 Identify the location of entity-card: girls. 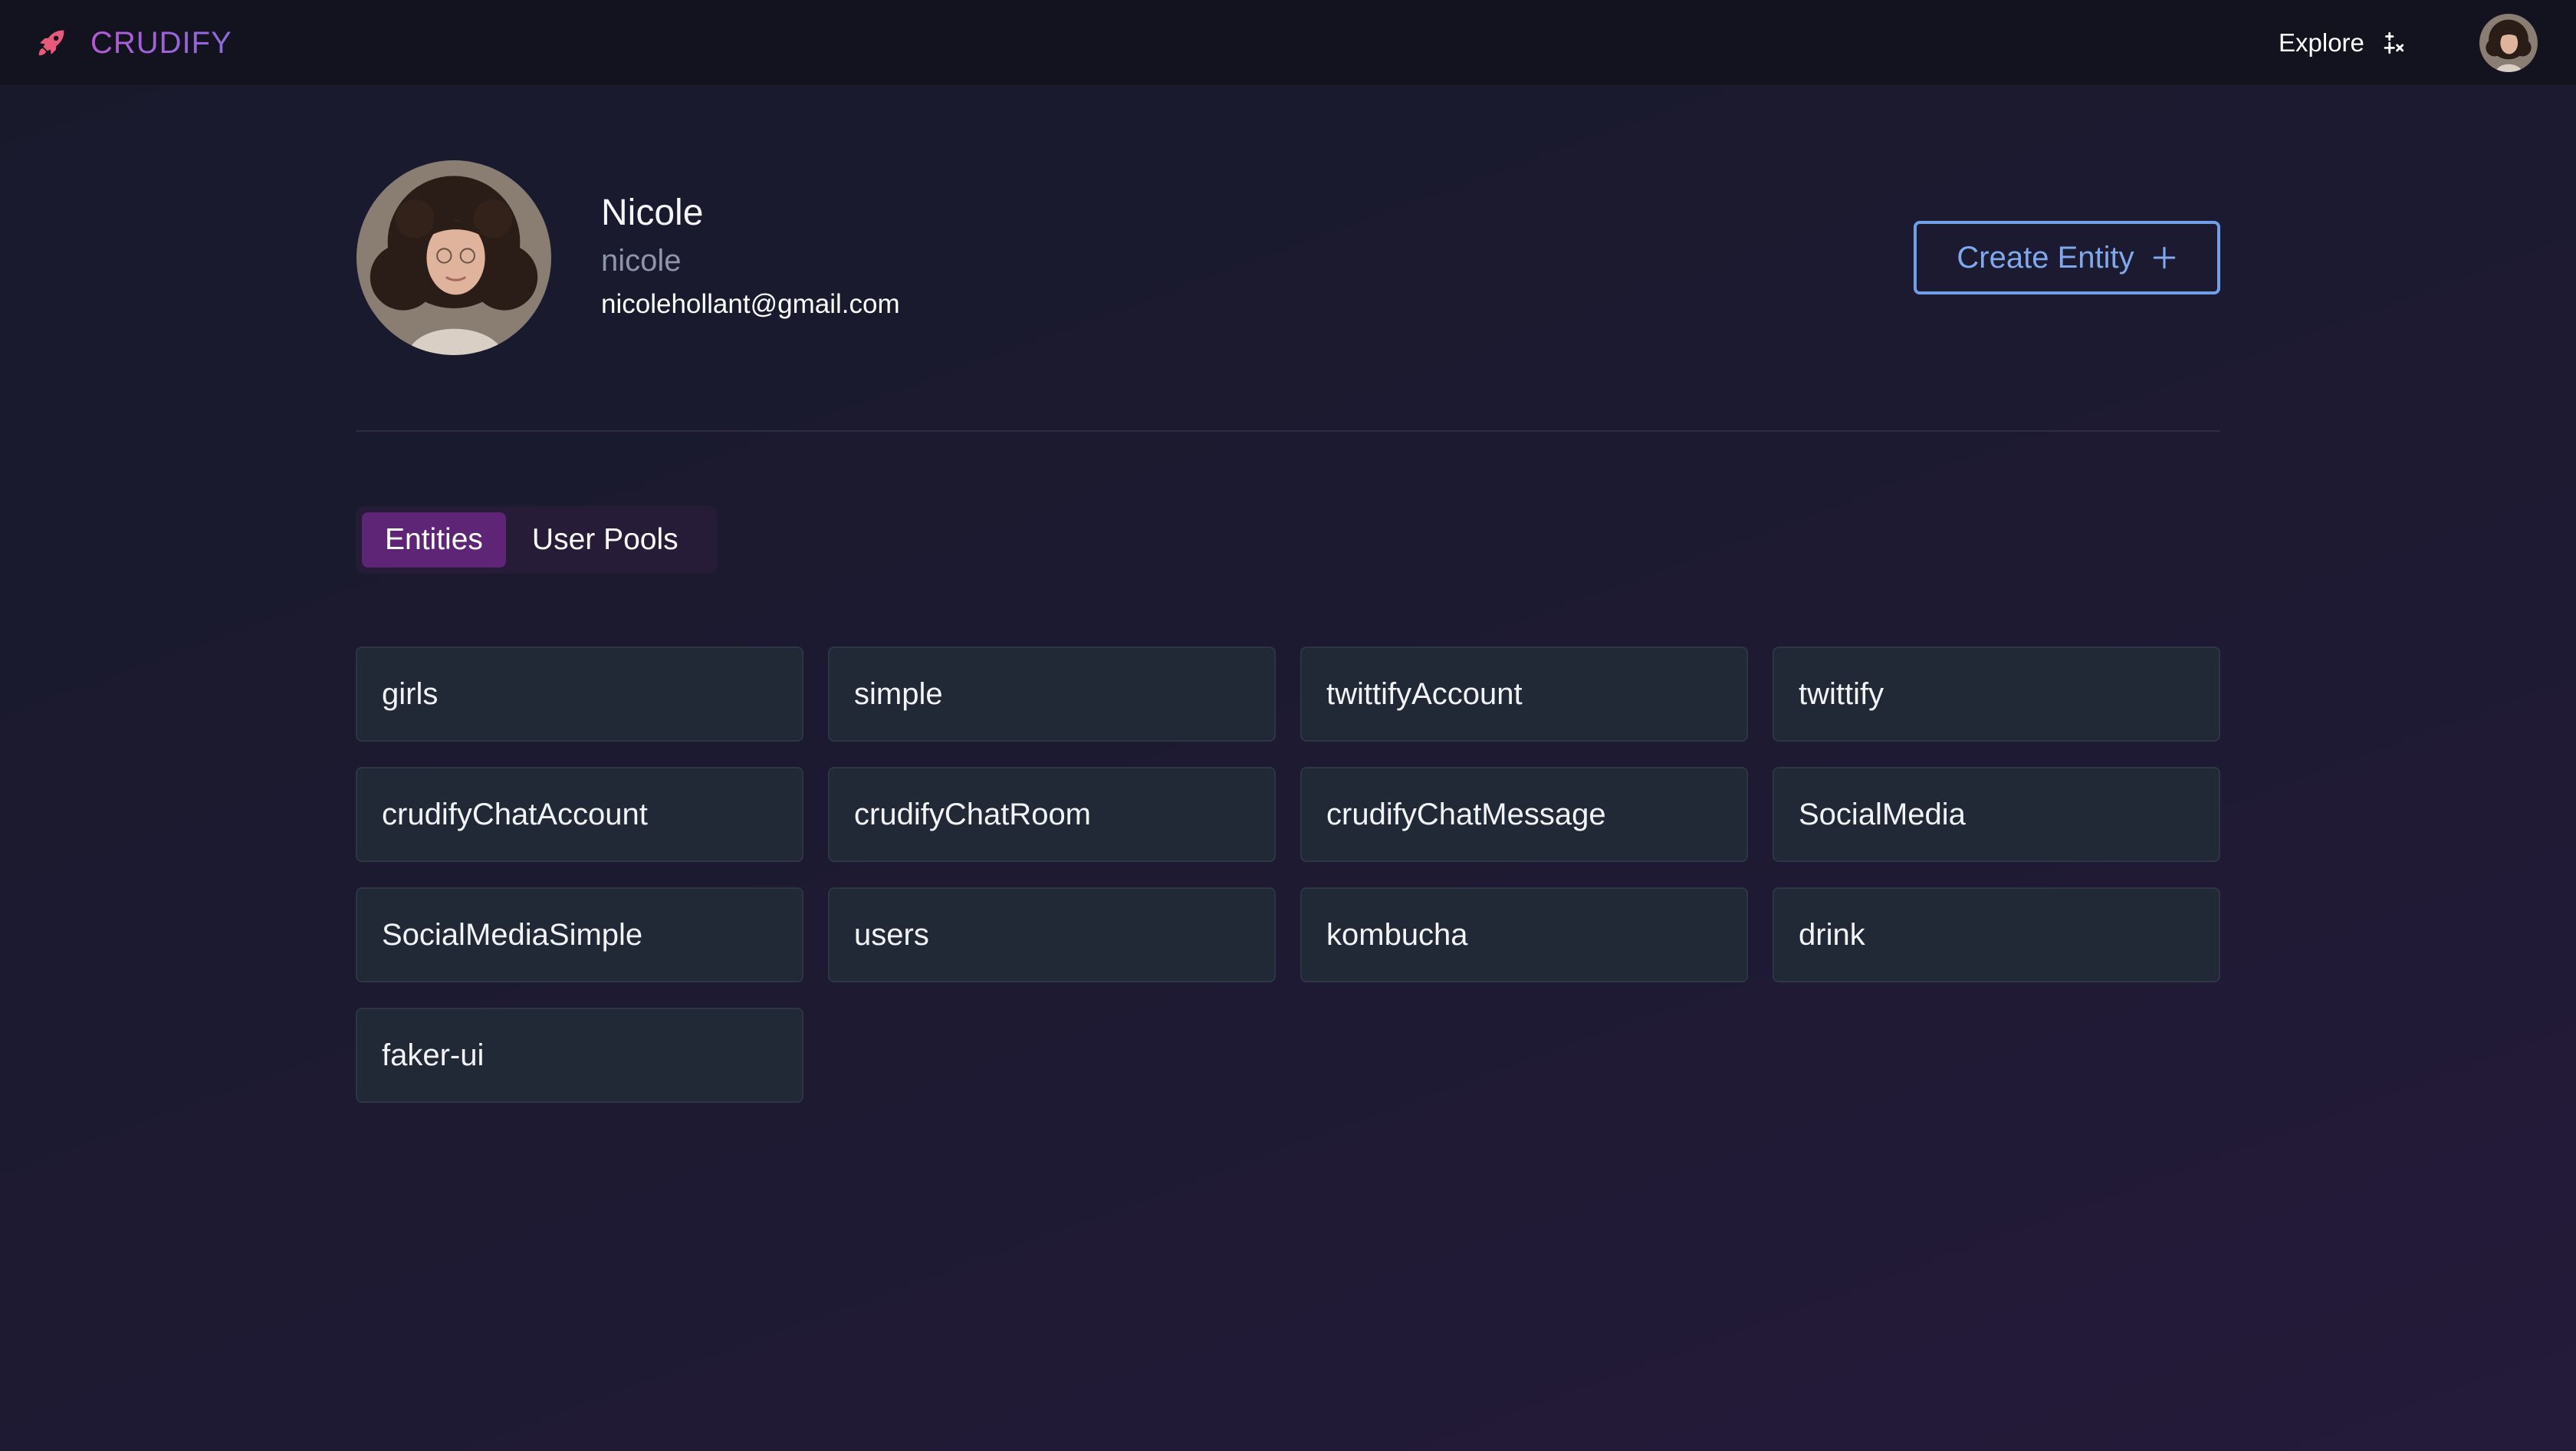
(580, 694).